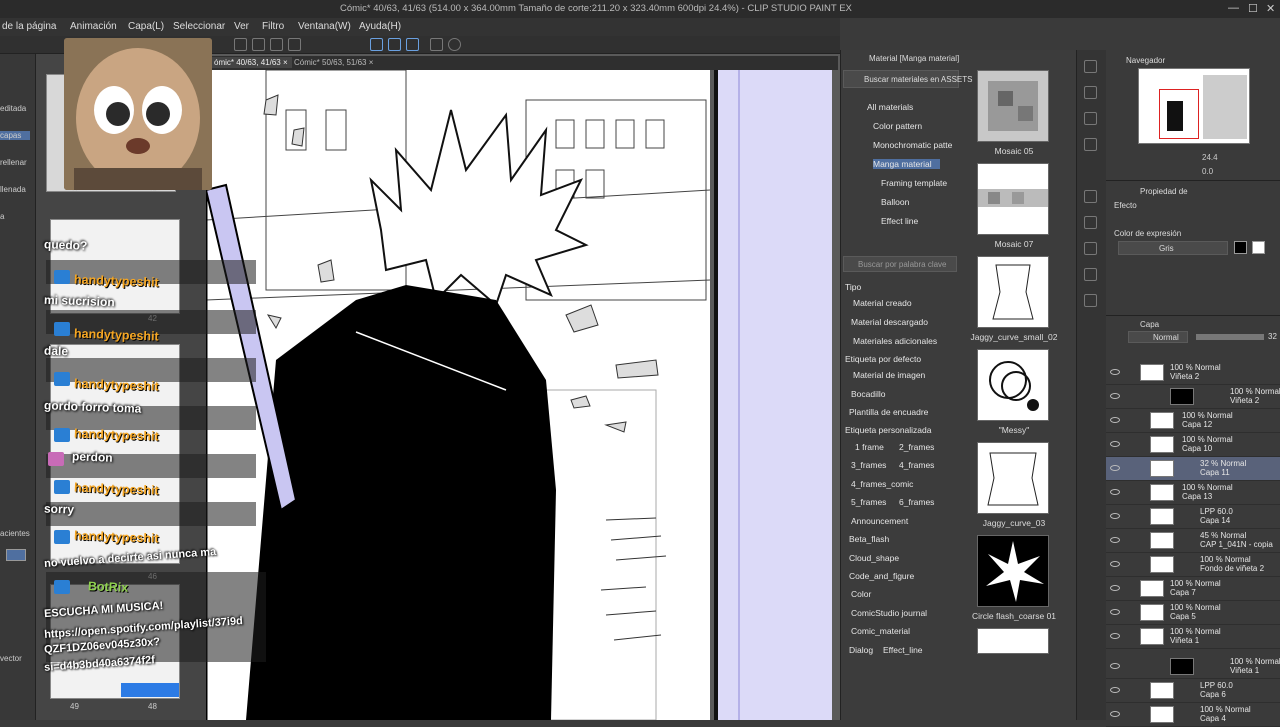 The width and height of the screenshot is (1280, 727). Describe the element at coordinates (1270, 8) in the screenshot. I see `close-icon: ✕` at that location.